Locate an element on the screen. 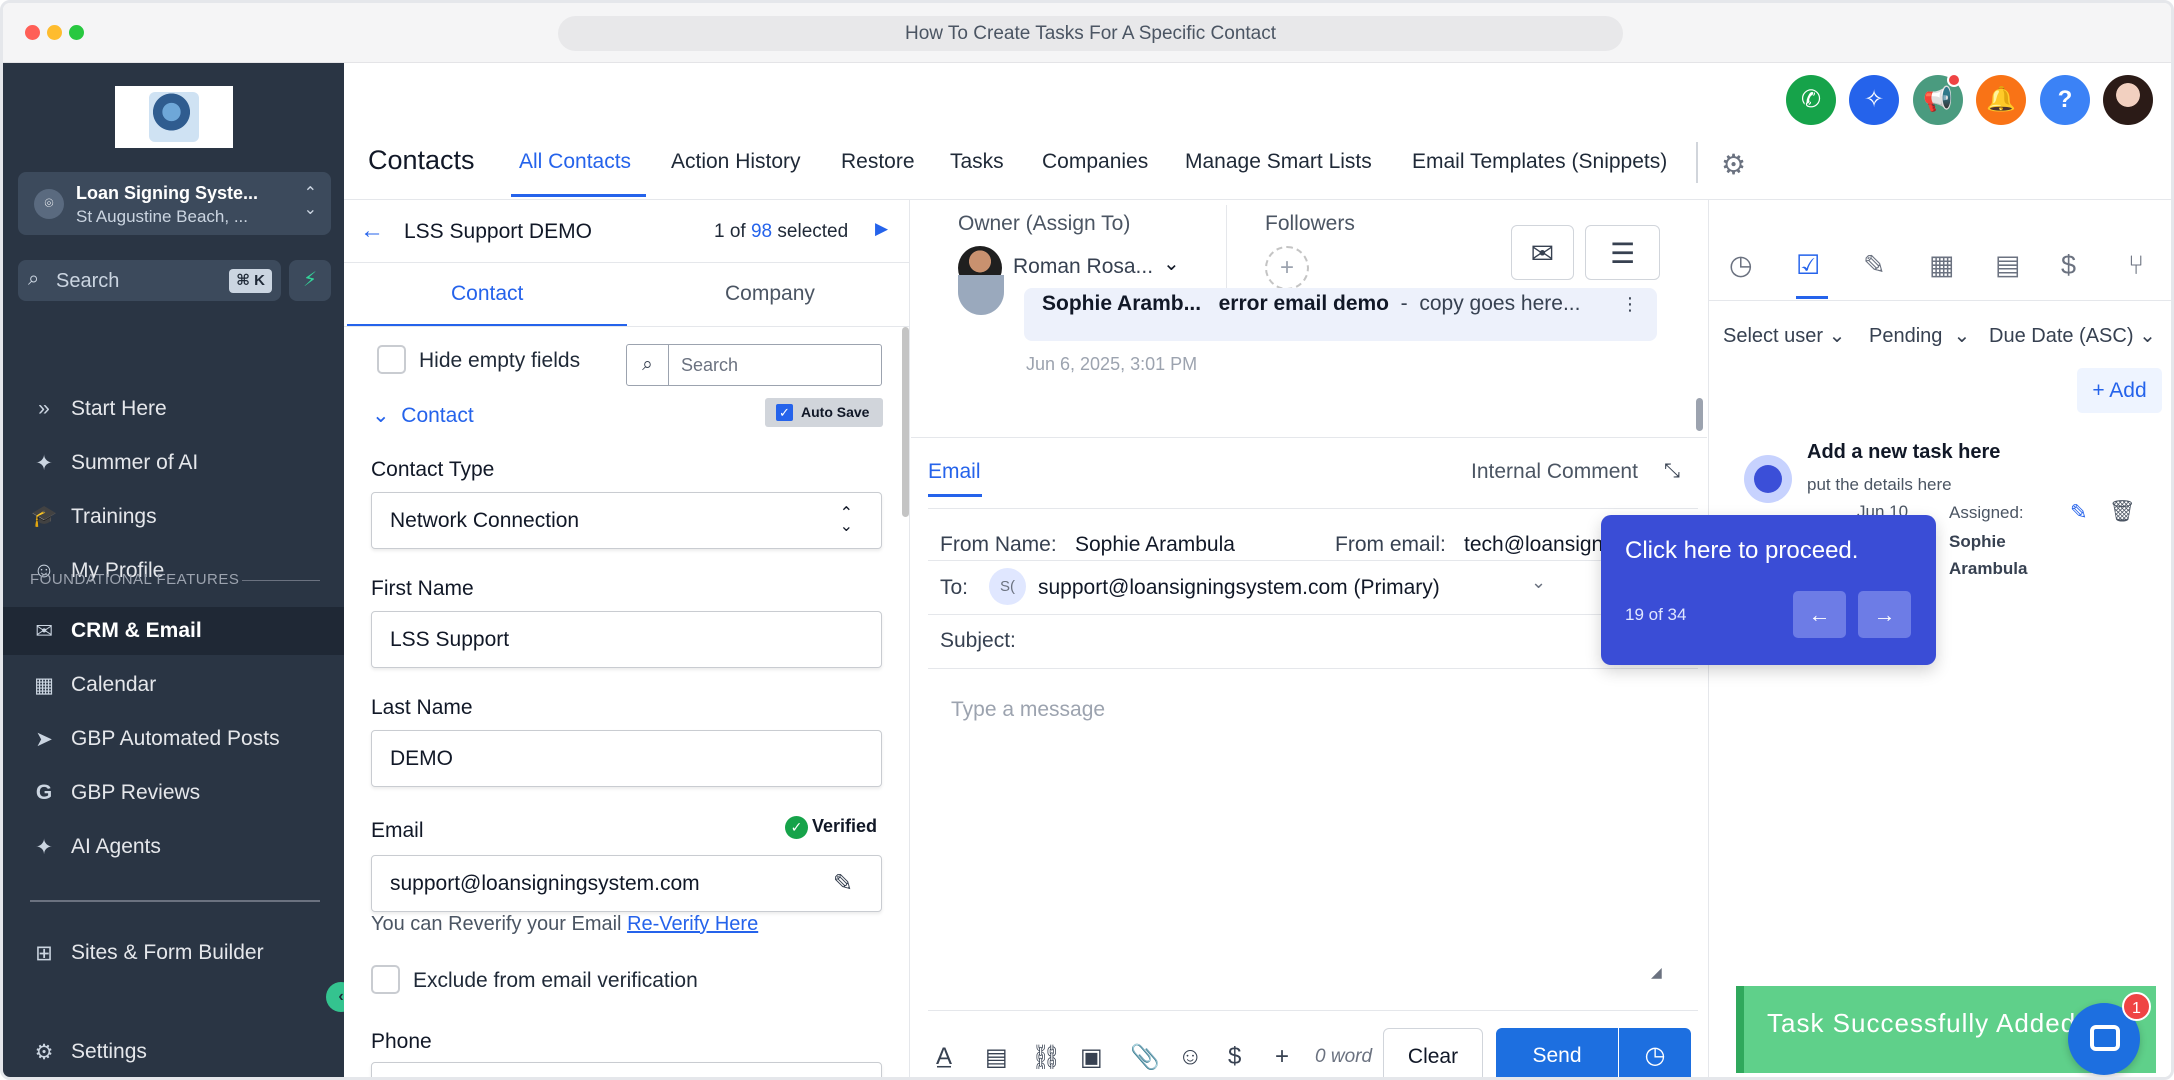 This screenshot has height=1080, width=2174. text-format-icon: A̲ is located at coordinates (944, 1057).